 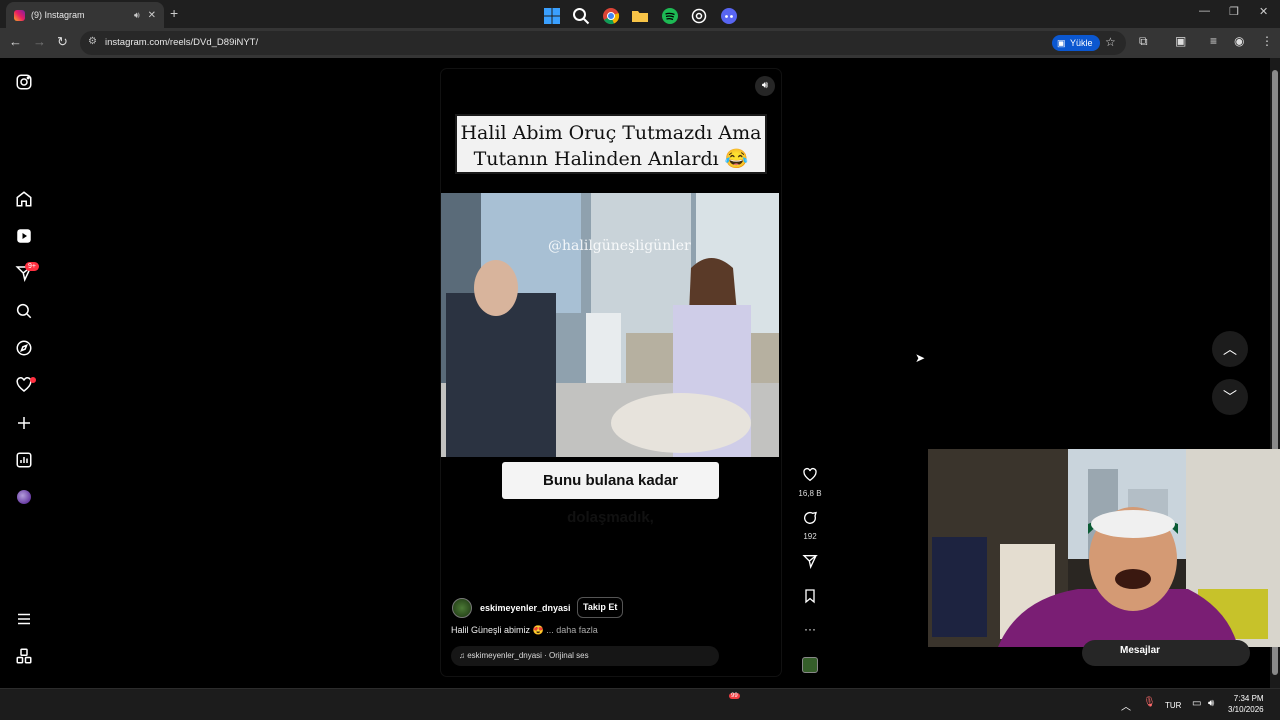 What do you see at coordinates (1140, 650) in the screenshot?
I see `messages-label: Mesajlar` at bounding box center [1140, 650].